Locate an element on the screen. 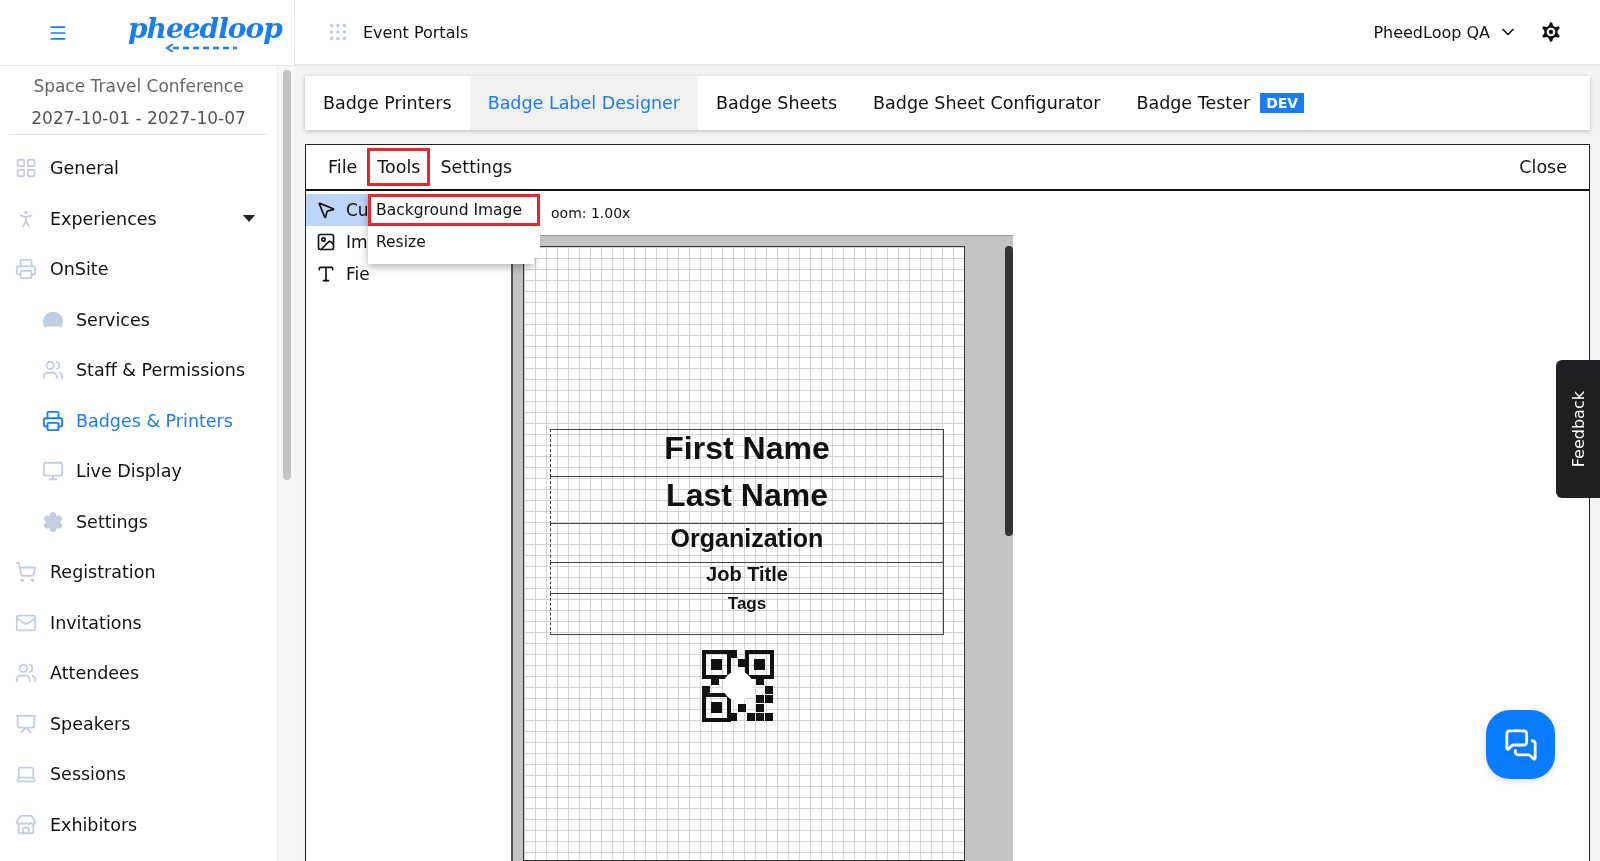 This screenshot has width=1600, height=861. logo: pheedloop is located at coordinates (205, 32).